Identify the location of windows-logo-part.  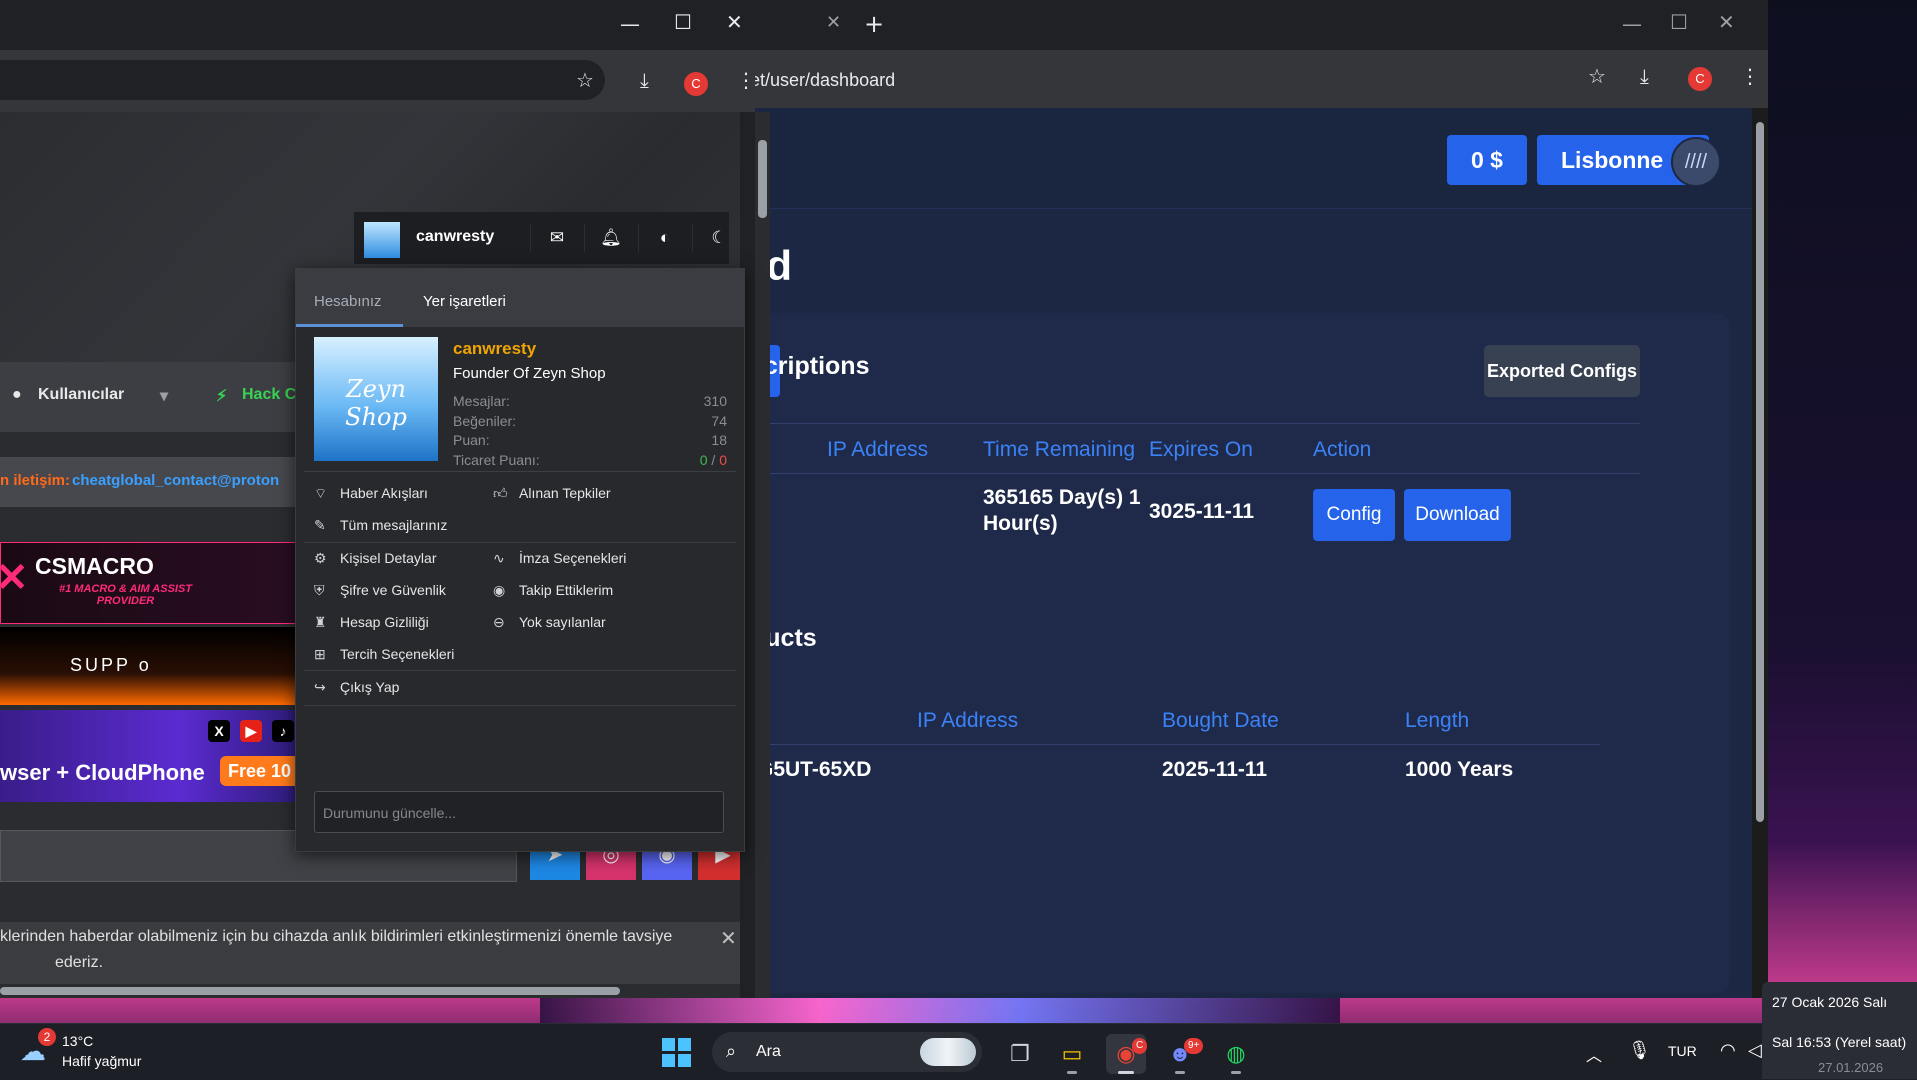
(668, 1044).